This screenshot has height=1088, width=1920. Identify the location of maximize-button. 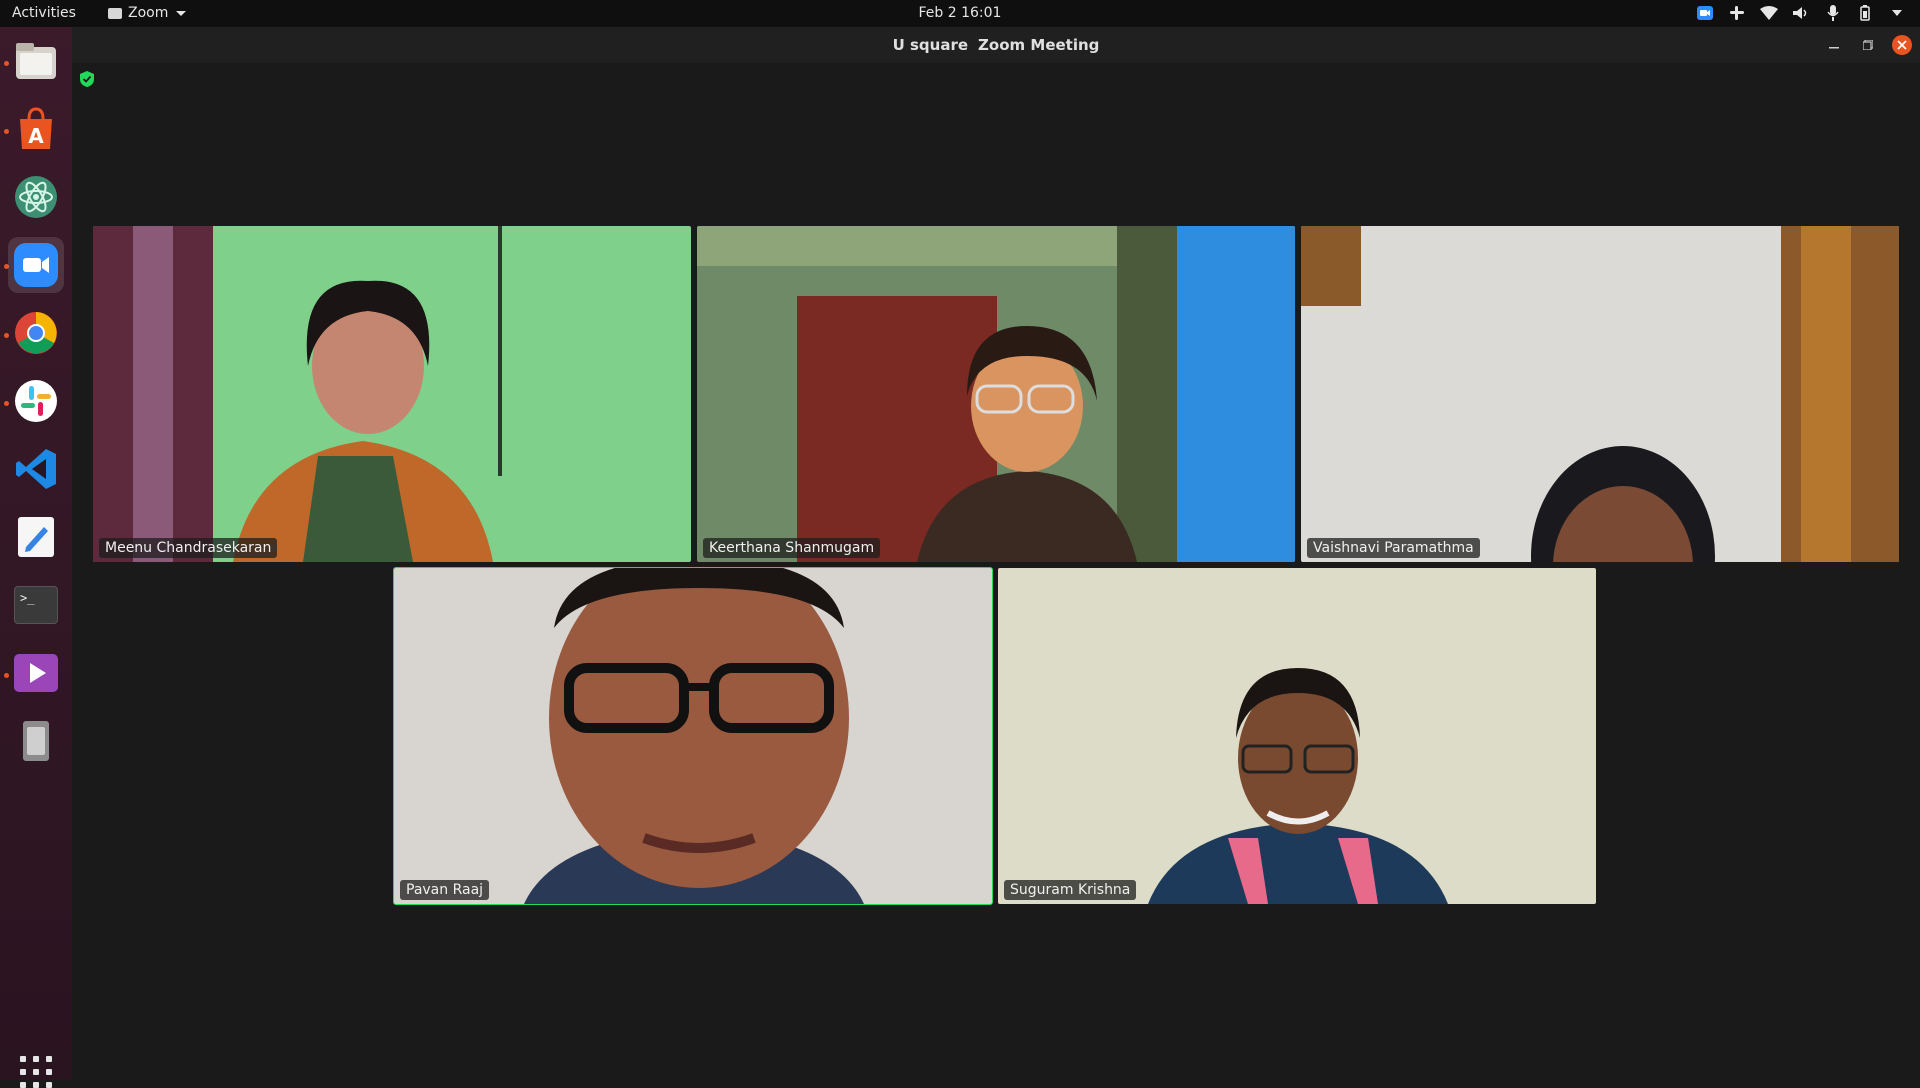
(1868, 45).